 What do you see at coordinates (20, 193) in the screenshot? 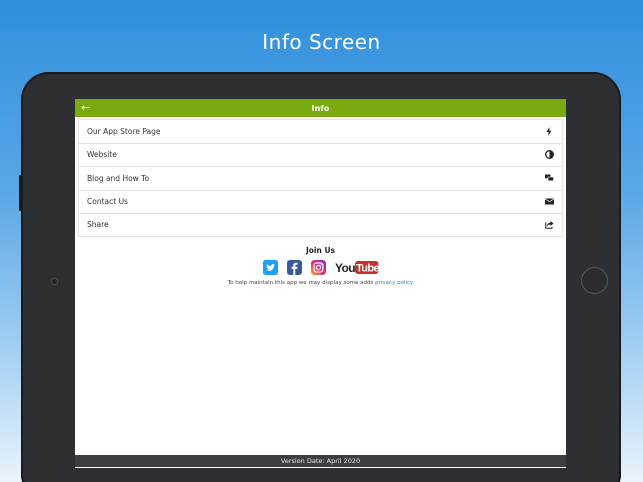
I see `tablet-side-button` at bounding box center [20, 193].